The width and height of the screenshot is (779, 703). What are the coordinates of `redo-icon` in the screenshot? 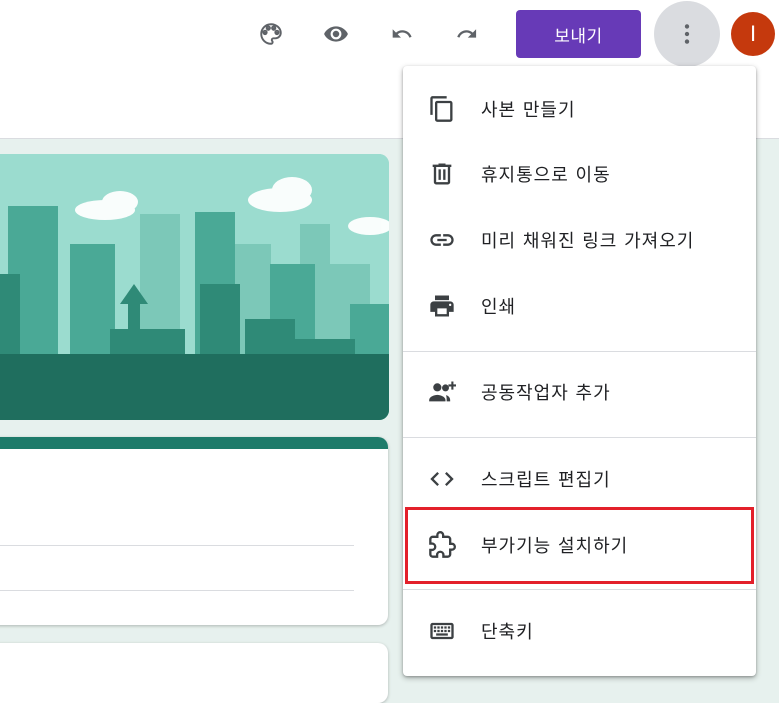 It's located at (467, 34).